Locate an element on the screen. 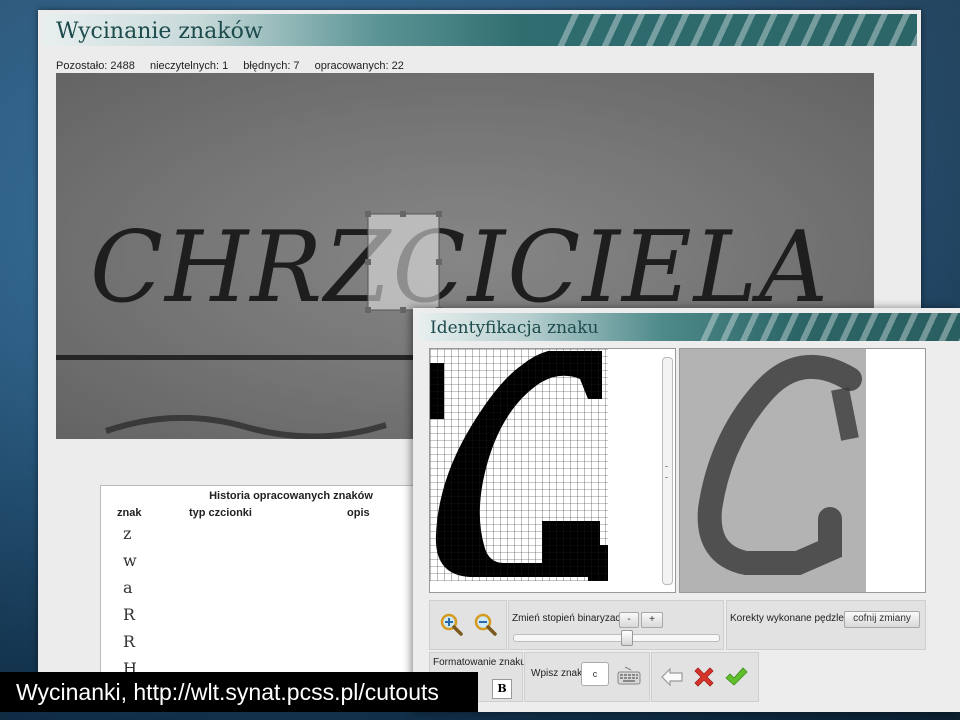 This screenshot has width=960, height=720. history-row: z is located at coordinates (130, 537).